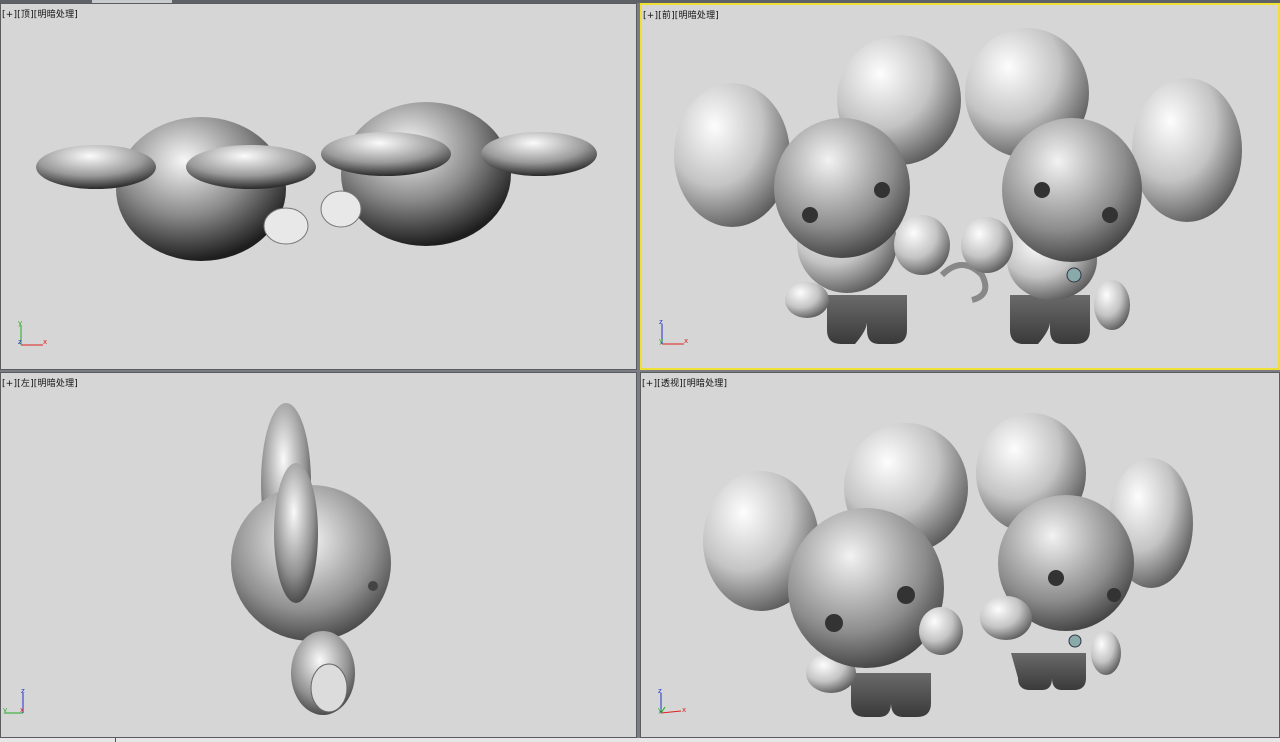  I want to click on viewport-label-top: [+][顶][明暗处理], so click(40, 15).